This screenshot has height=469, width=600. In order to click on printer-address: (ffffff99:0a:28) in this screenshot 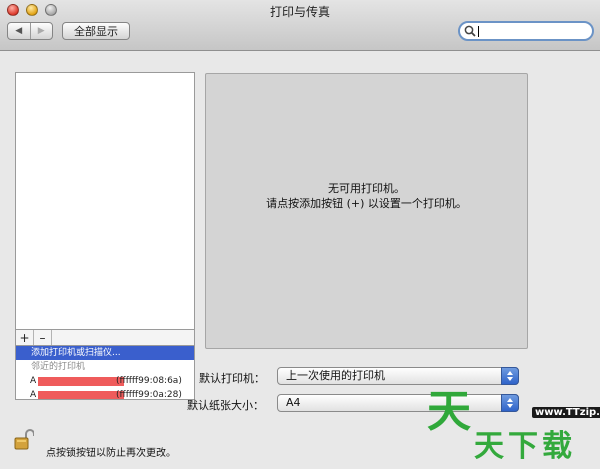, I will do `click(149, 395)`.